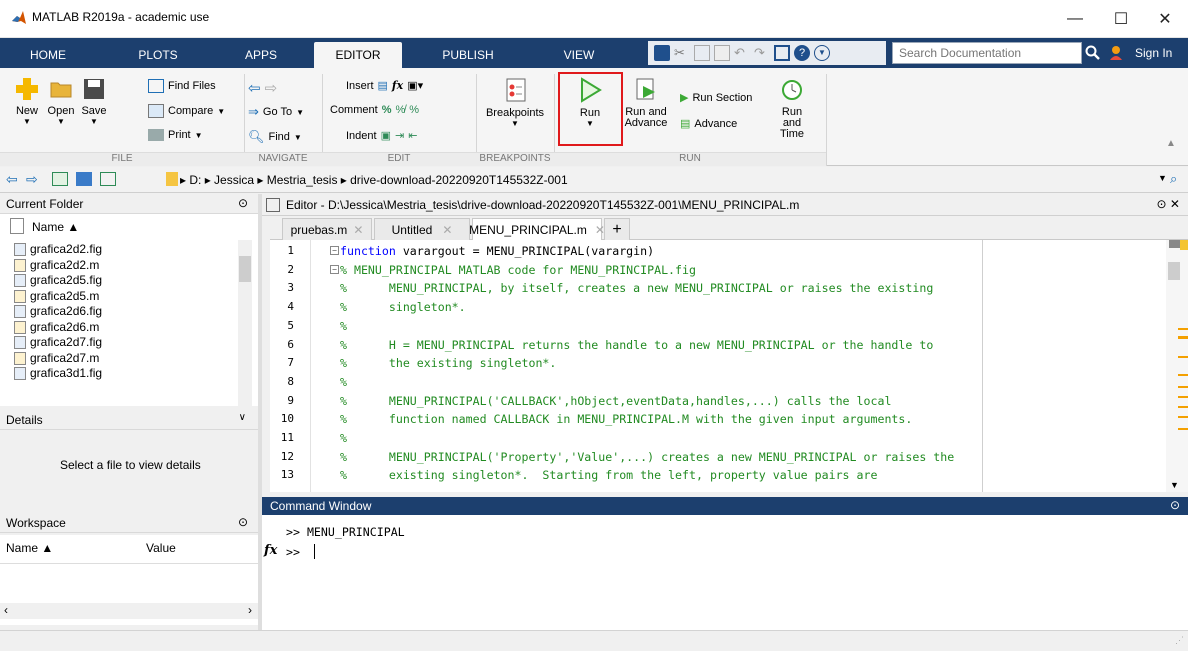 This screenshot has width=1188, height=651. I want to click on search-folder-icon, so click(108, 179).